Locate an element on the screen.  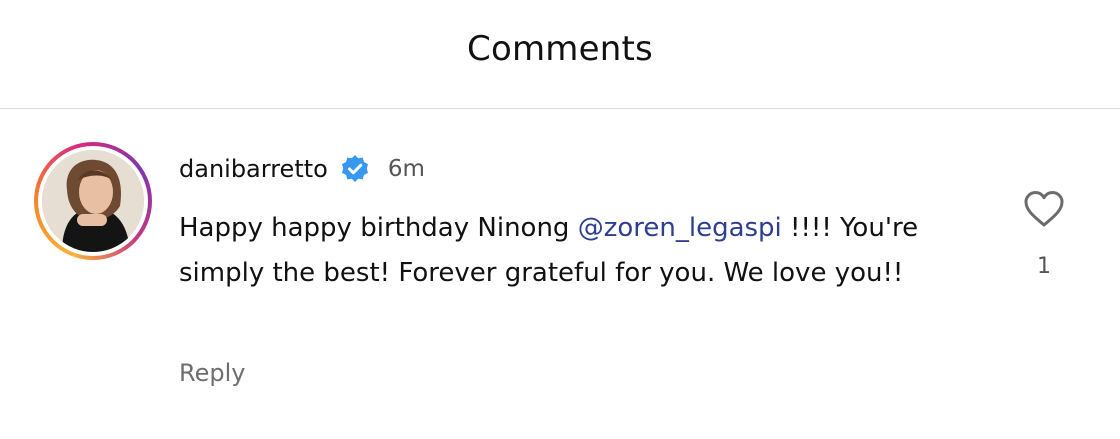
avatar is located at coordinates (93, 201).